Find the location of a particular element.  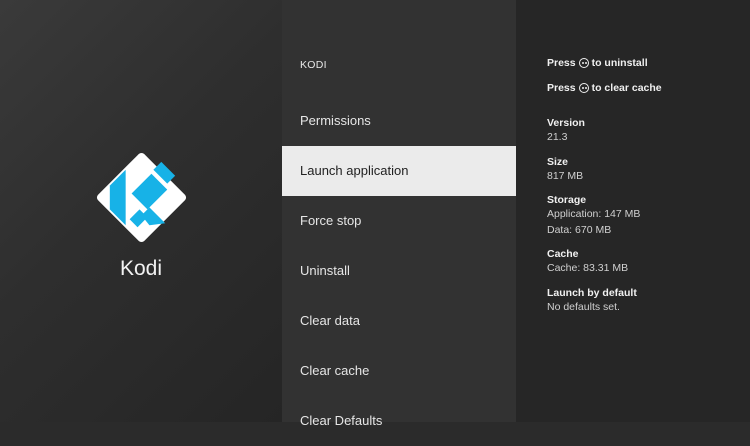

info-label: Launch by default is located at coordinates (592, 292).